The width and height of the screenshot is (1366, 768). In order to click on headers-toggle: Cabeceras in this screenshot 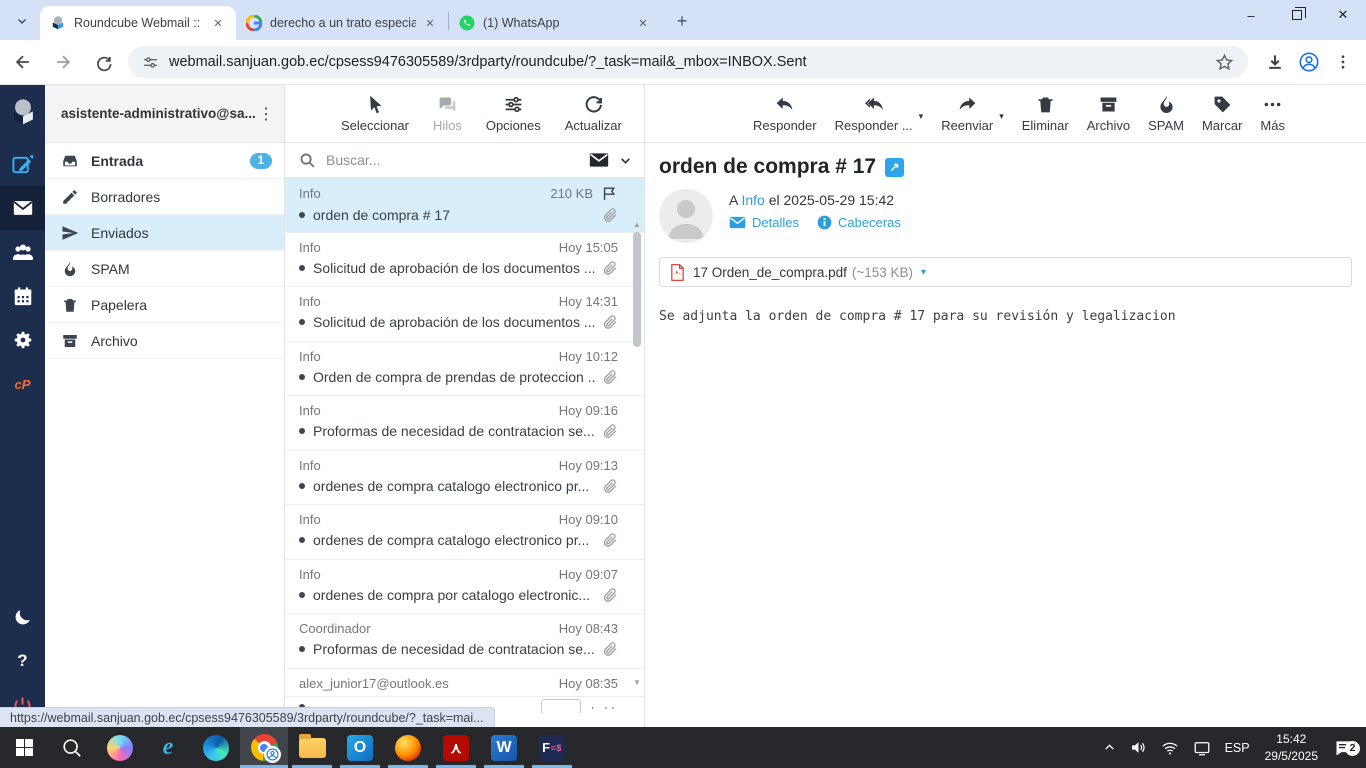, I will do `click(859, 222)`.